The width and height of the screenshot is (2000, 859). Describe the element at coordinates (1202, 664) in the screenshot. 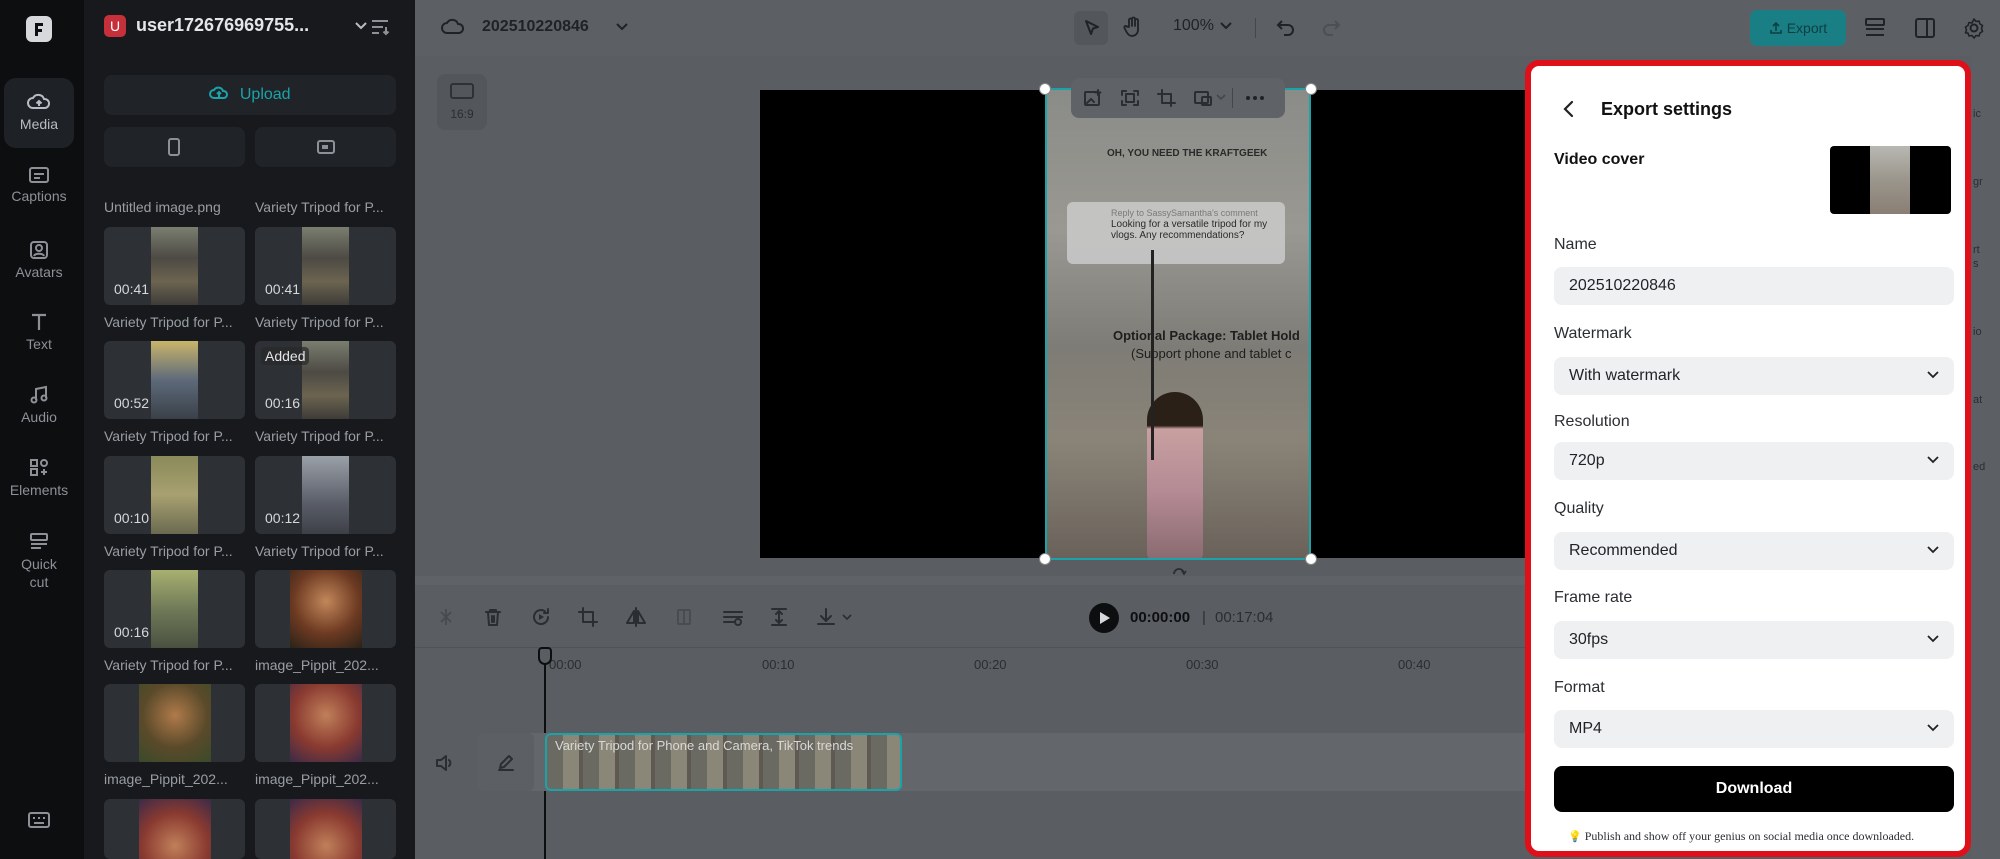

I see `ruler-tick: 00:30` at that location.